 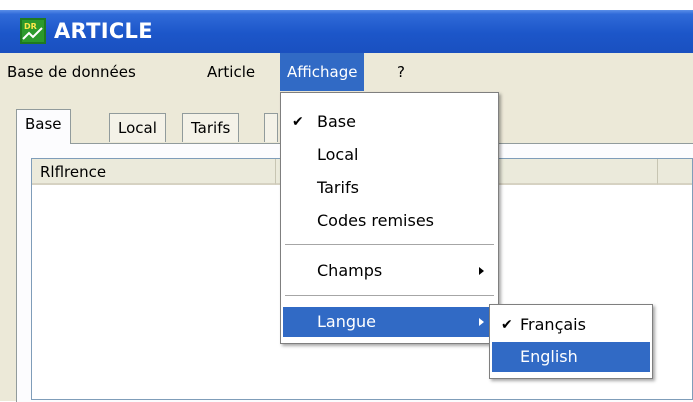 What do you see at coordinates (350, 270) in the screenshot?
I see `menu-item-label: Champs` at bounding box center [350, 270].